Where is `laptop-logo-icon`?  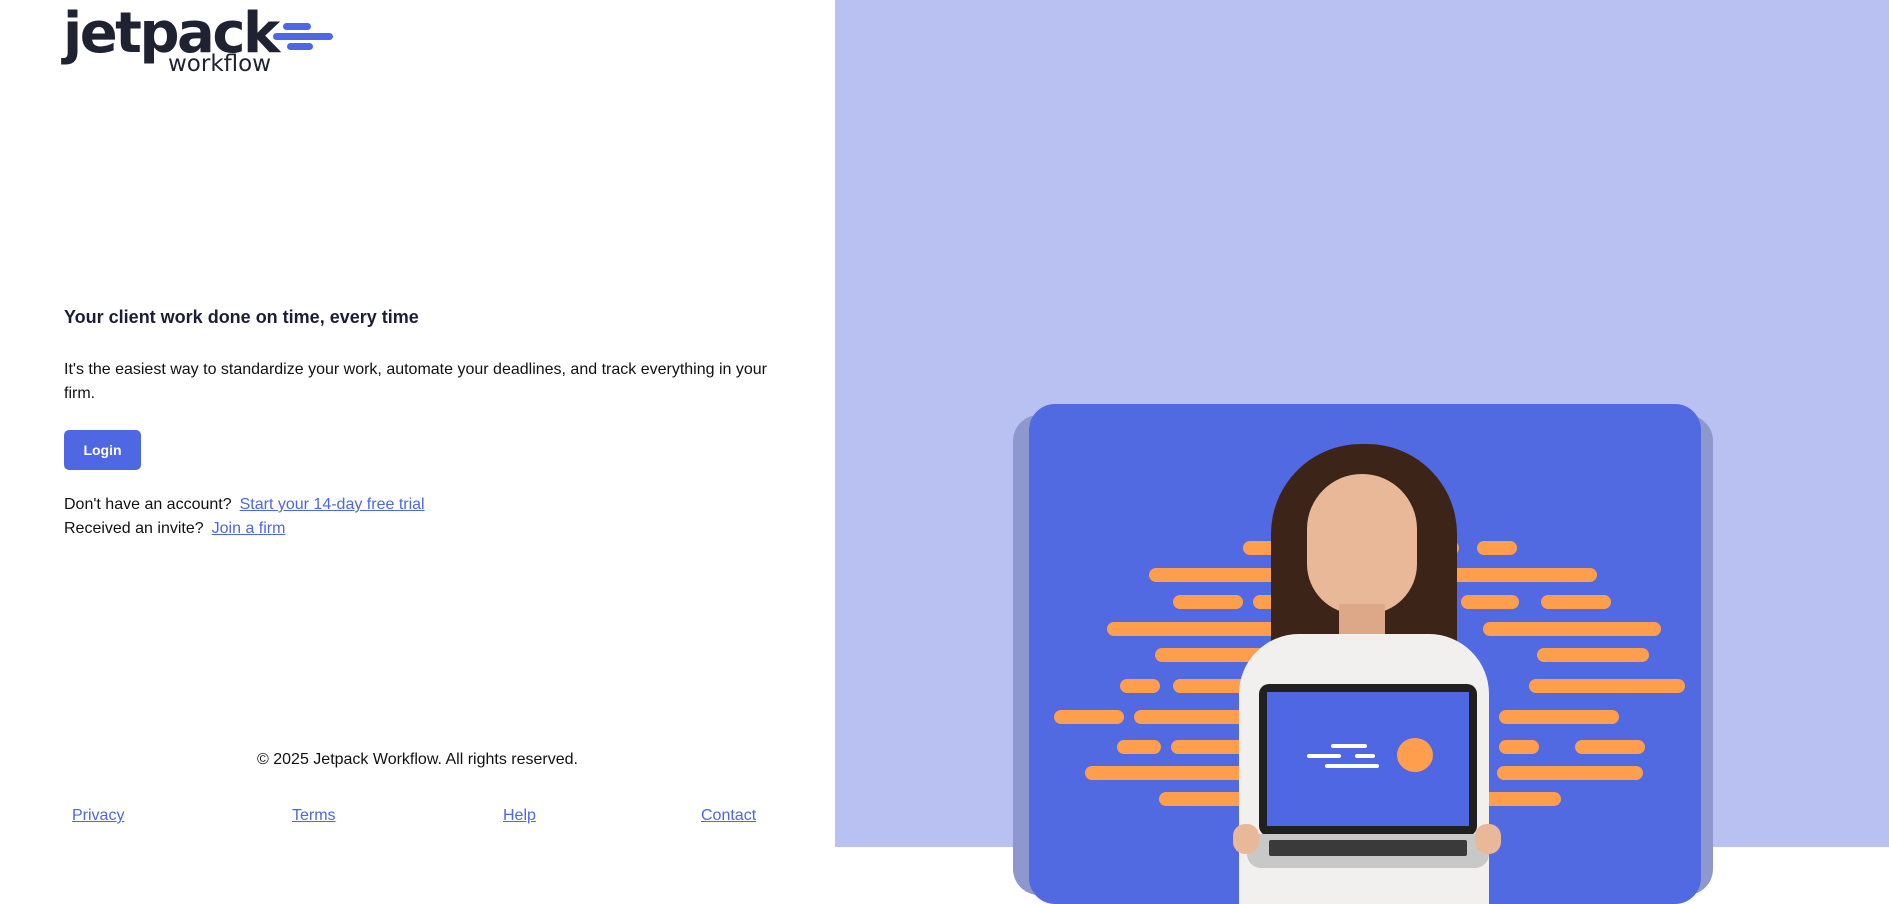 laptop-logo-icon is located at coordinates (1368, 759).